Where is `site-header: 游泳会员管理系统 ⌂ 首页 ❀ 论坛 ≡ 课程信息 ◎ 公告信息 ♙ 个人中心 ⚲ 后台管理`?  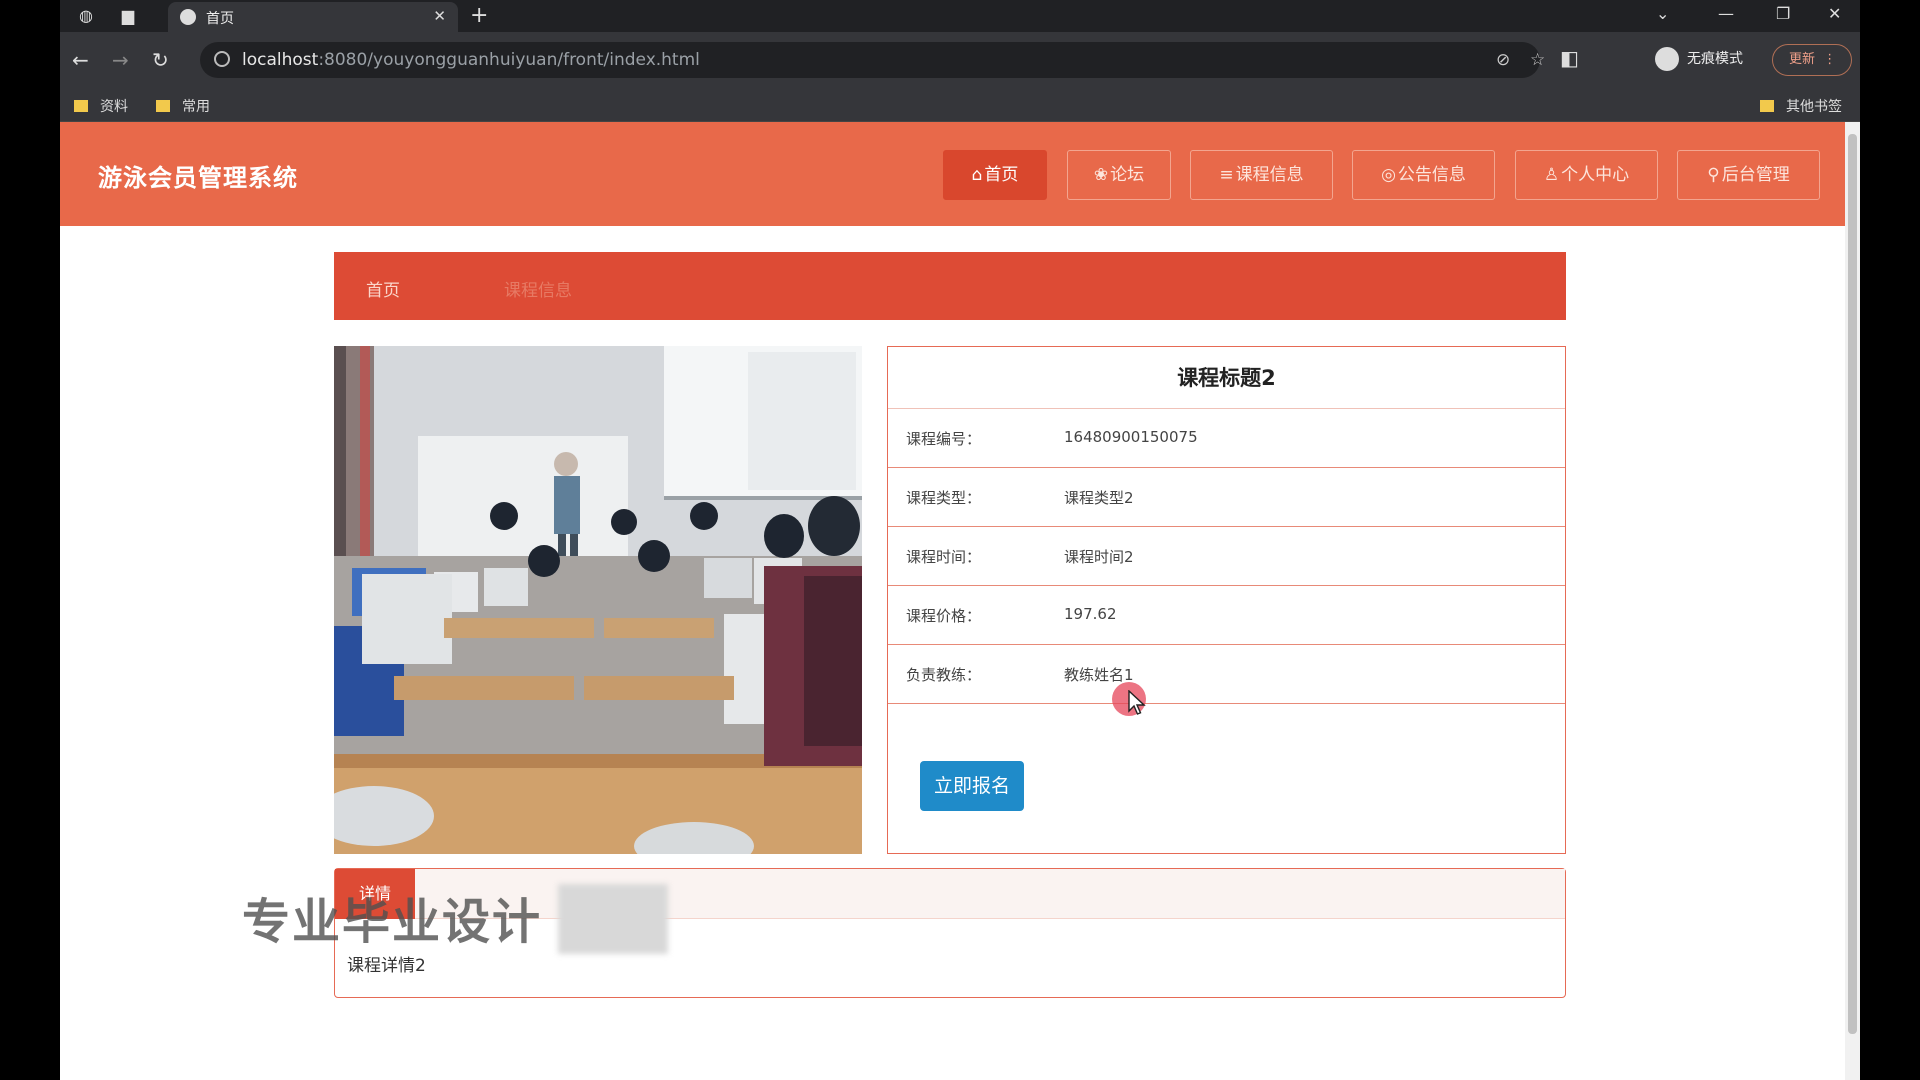 site-header: 游泳会员管理系统 ⌂ 首页 ❀ 论坛 ≡ 课程信息 ◎ 公告信息 ♙ 个人中心 ⚲ 后台管理 is located at coordinates (952, 174).